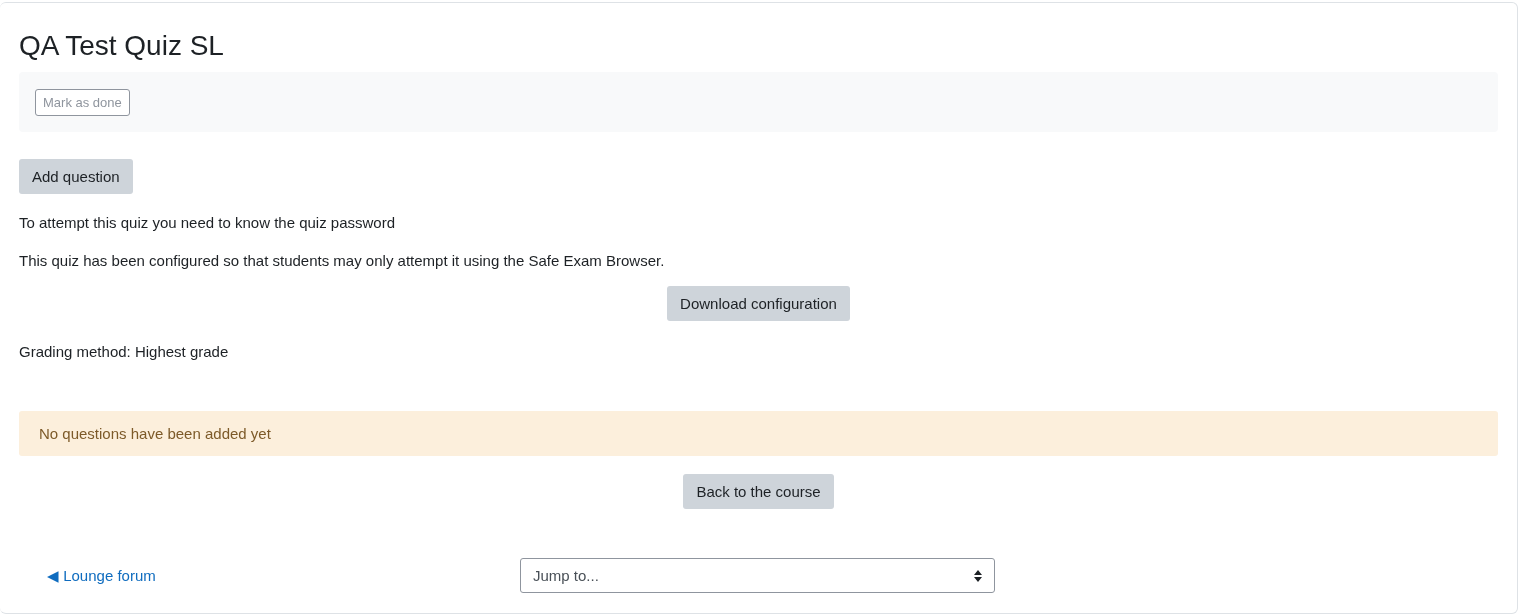 The width and height of the screenshot is (1522, 616). Describe the element at coordinates (978, 575) in the screenshot. I see `sort-caret-icon` at that location.